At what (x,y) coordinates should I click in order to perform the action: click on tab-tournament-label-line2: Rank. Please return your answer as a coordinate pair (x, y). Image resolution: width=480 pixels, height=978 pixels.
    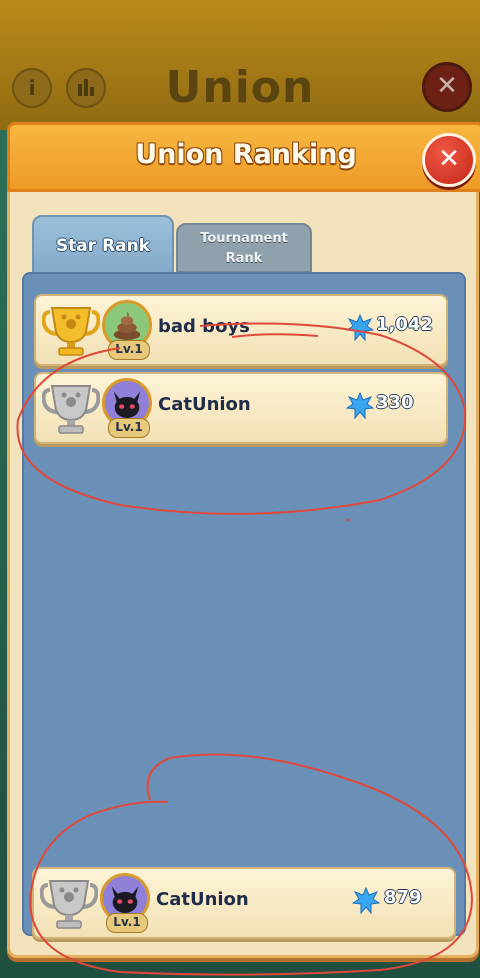
    Looking at the image, I should click on (244, 258).